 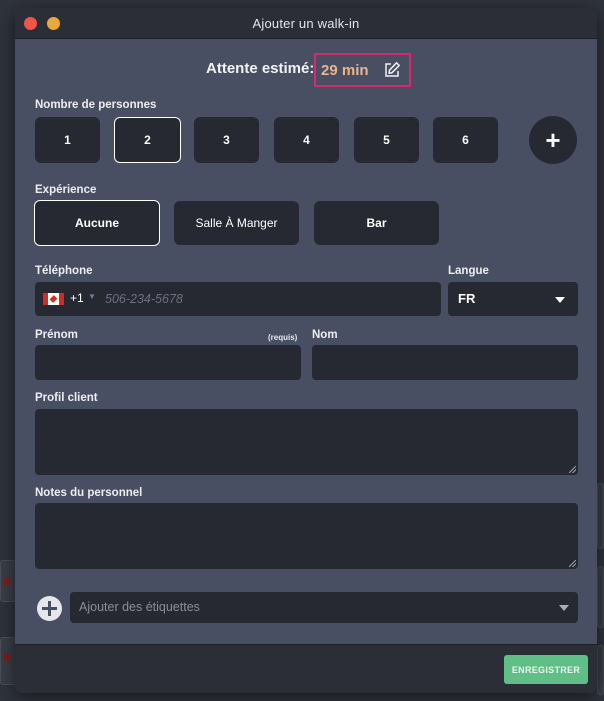 I want to click on more-party-sizes-button: +, so click(x=553, y=140).